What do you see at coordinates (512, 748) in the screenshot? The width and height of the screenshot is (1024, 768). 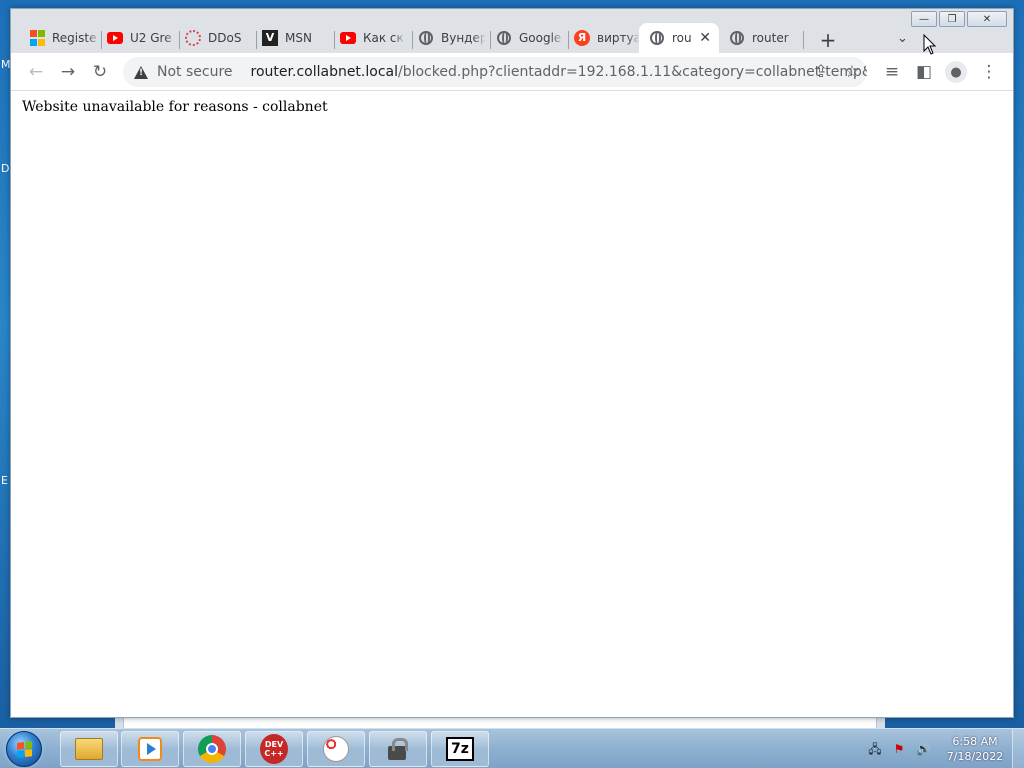 I see `taskbar: DEV C++ 7z 🖧 ⚑ 🔊 6:58 AM 7/18/2022` at bounding box center [512, 748].